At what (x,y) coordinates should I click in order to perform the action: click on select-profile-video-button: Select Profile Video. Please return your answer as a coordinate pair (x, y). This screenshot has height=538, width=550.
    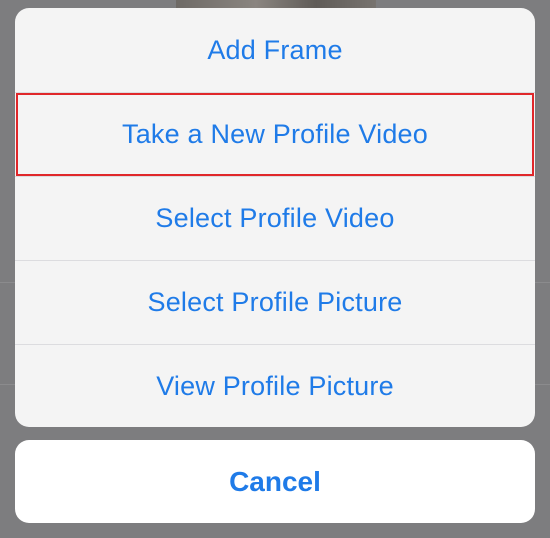
    Looking at the image, I should click on (275, 218).